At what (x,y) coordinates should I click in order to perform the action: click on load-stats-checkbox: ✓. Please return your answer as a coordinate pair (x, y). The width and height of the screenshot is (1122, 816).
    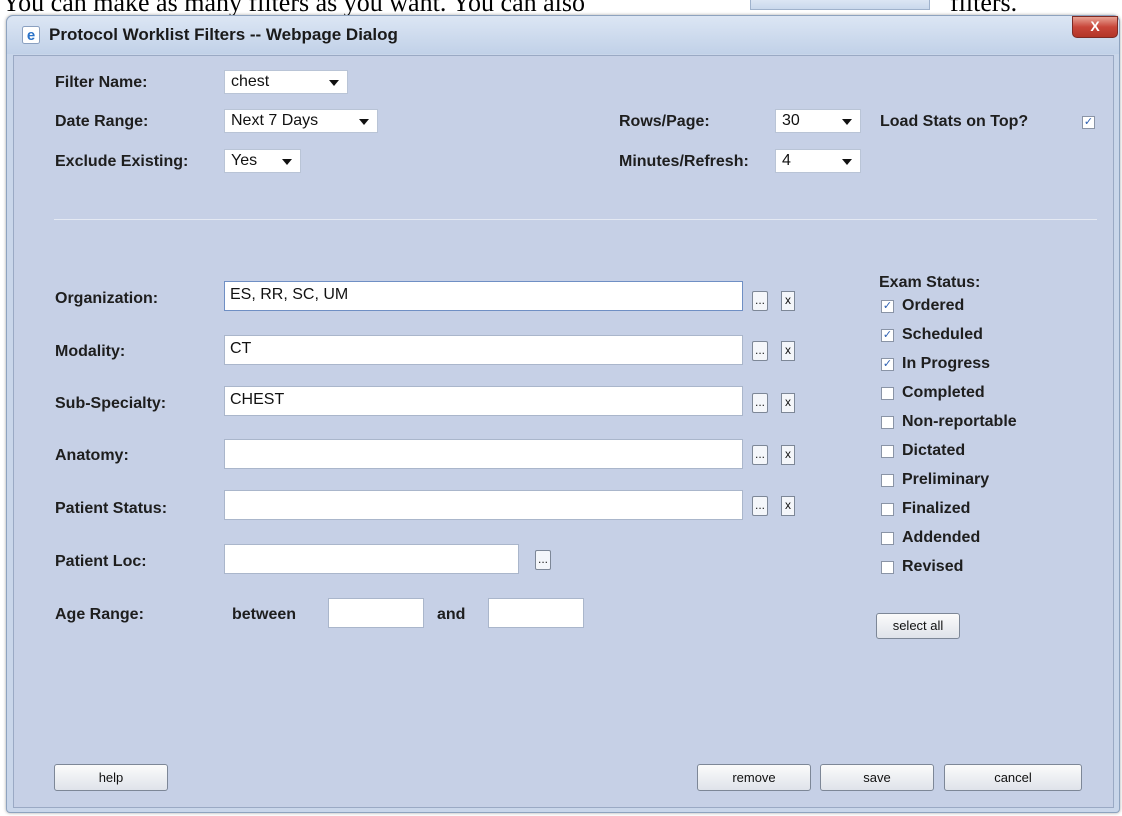
    Looking at the image, I should click on (1088, 122).